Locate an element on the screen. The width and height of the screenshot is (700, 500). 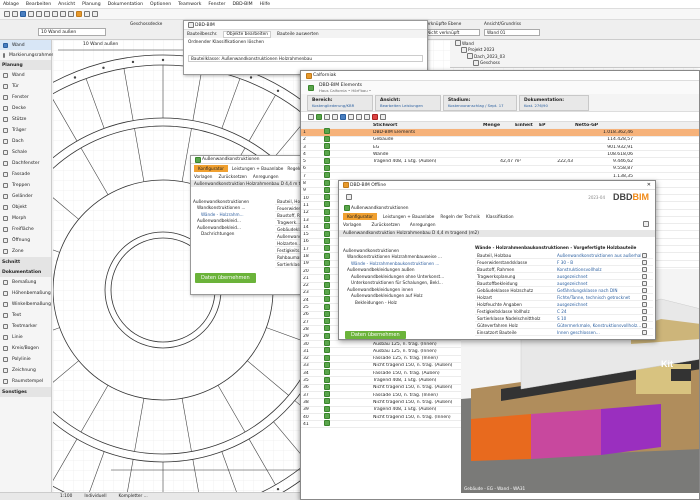
tab-konfigurator: Konfigurator is located at coordinates (360, 216).